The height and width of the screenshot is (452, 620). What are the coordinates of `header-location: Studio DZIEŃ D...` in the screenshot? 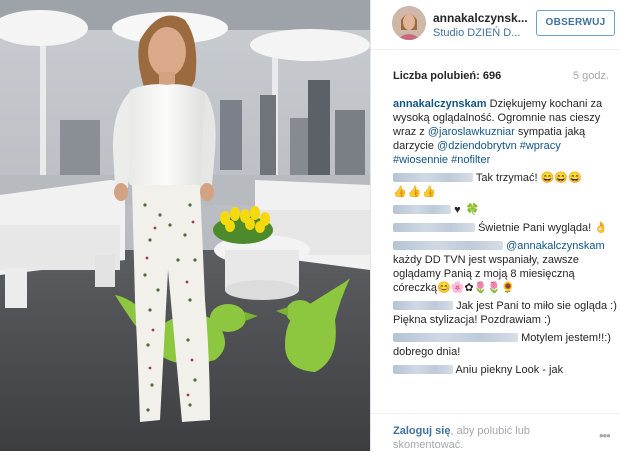 It's located at (476, 33).